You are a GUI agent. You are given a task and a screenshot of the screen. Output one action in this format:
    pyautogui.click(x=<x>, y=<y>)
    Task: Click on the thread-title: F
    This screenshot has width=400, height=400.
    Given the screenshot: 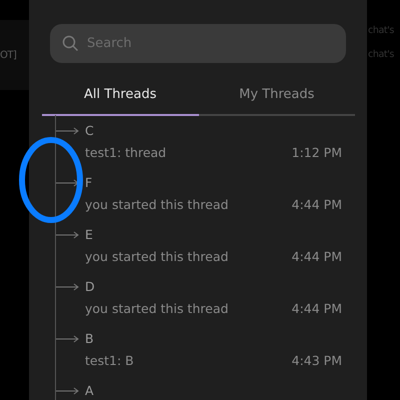 What is the action you would take?
    pyautogui.click(x=188, y=185)
    